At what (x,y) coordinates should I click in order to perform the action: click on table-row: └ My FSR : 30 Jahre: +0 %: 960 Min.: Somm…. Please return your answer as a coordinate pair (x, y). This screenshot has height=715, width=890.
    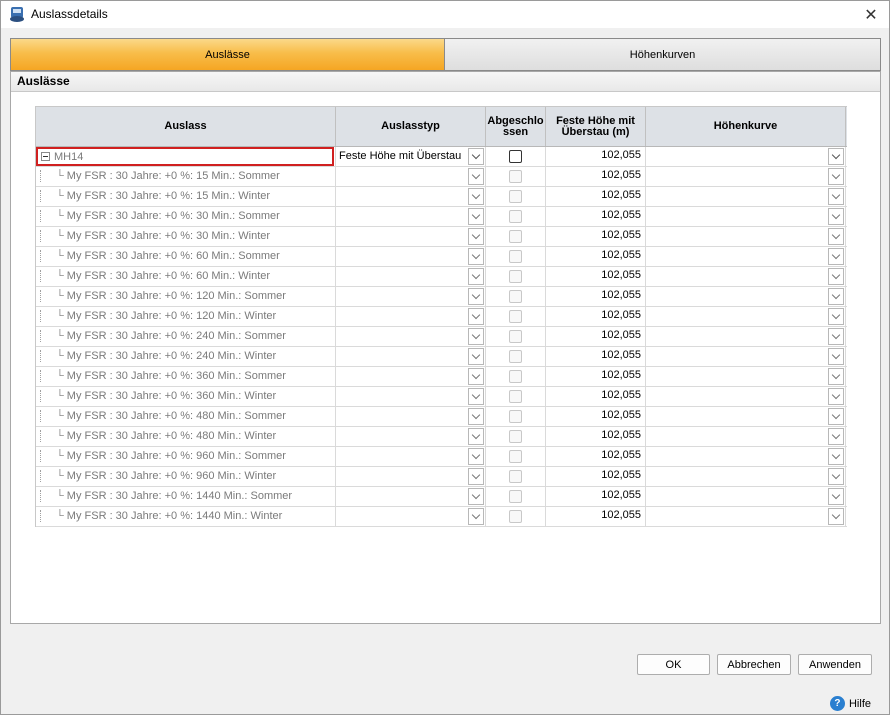
    Looking at the image, I should click on (441, 457).